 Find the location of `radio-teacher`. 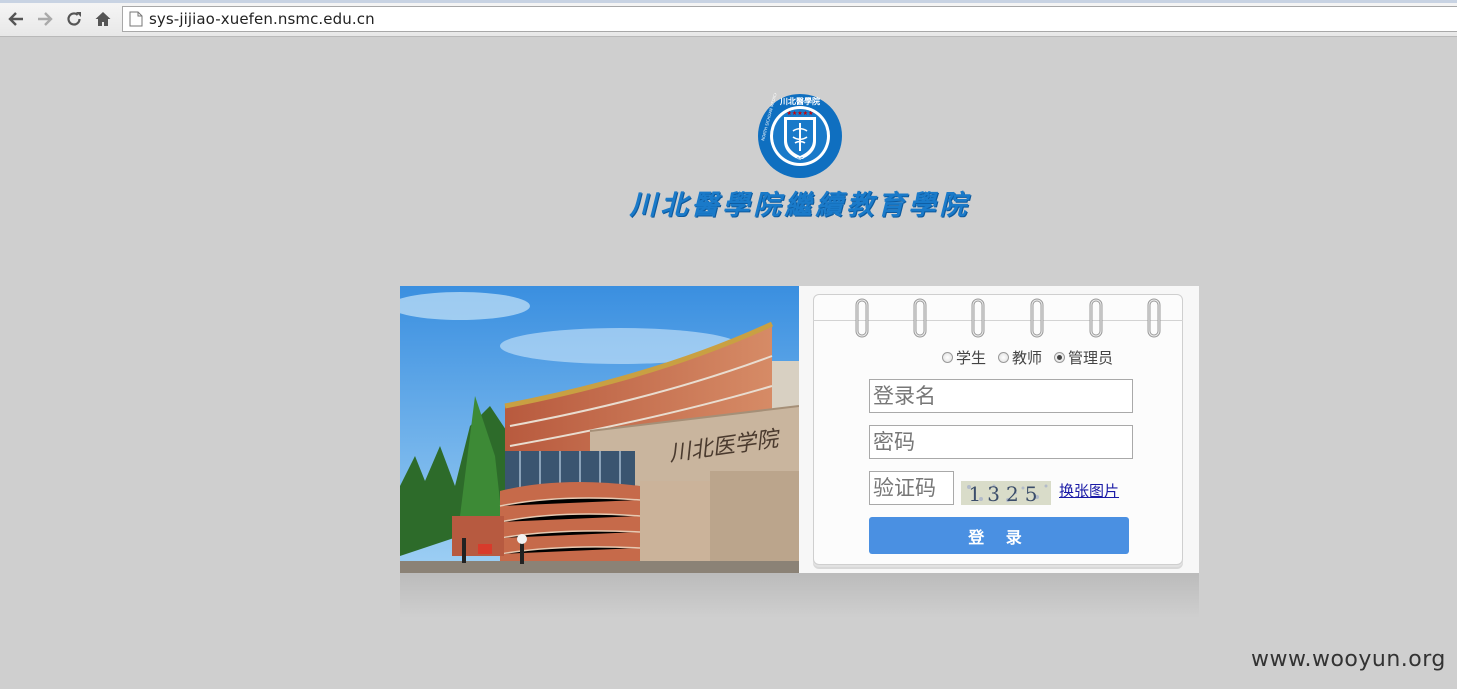

radio-teacher is located at coordinates (1004, 357).